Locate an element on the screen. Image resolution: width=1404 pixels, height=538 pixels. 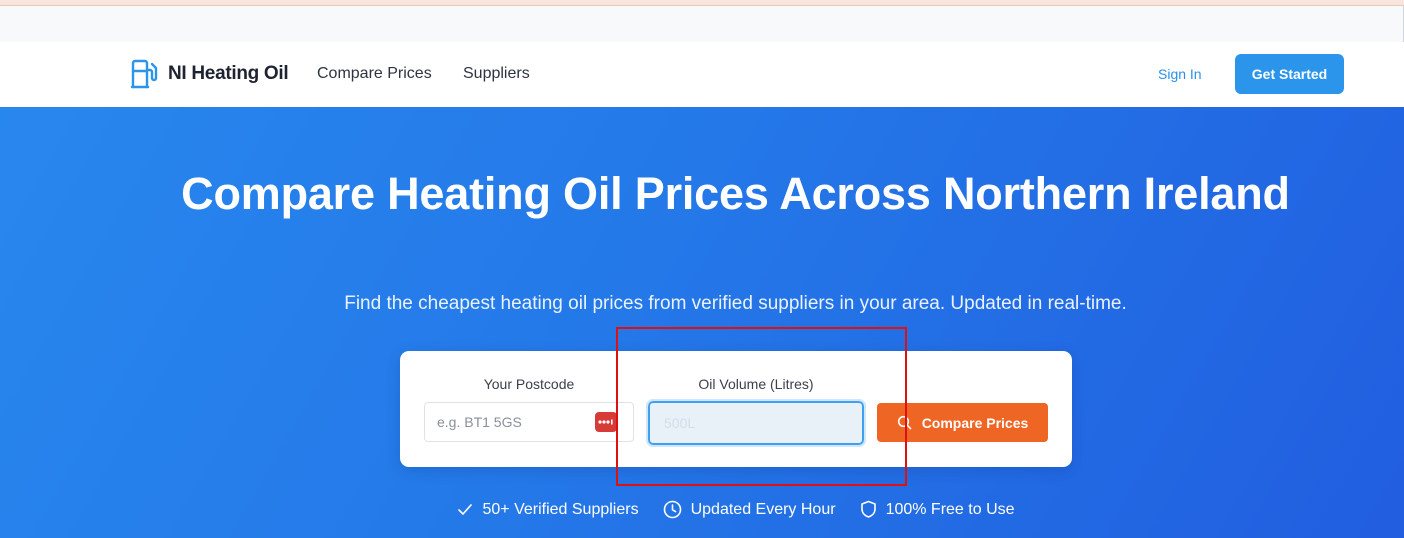
feature-item-updated: Updated Every Hour is located at coordinates (749, 509).